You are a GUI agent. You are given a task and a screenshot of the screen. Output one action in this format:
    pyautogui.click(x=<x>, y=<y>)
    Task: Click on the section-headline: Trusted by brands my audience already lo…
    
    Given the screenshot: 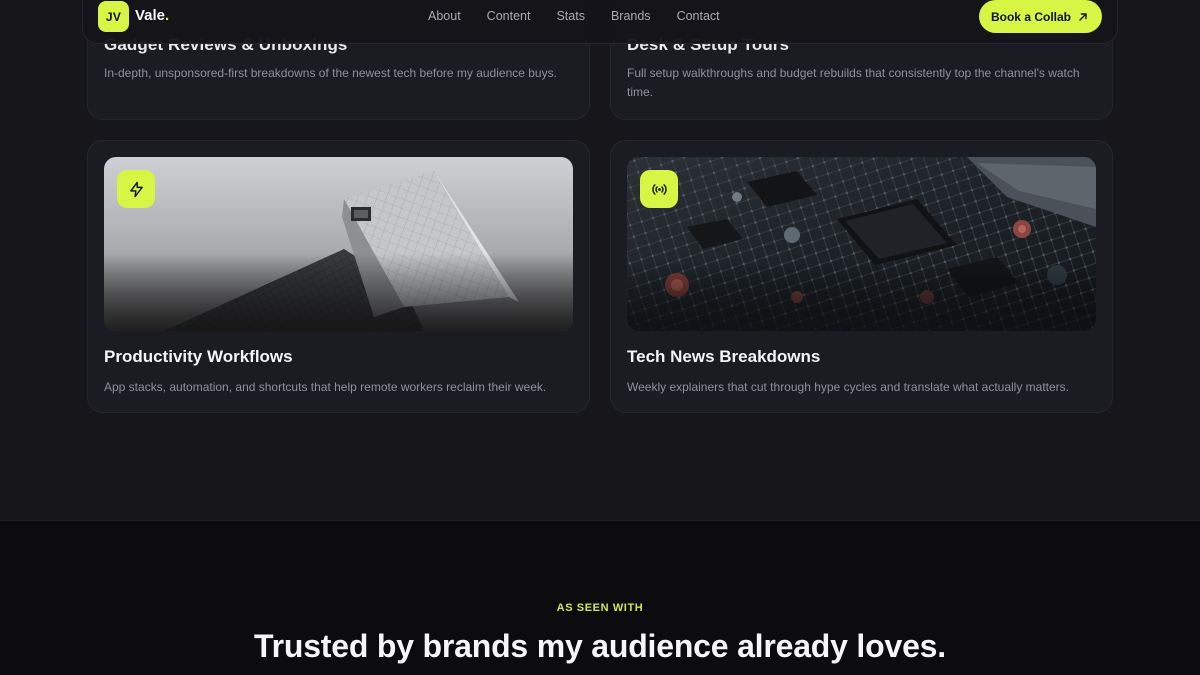 What is the action you would take?
    pyautogui.click(x=600, y=646)
    